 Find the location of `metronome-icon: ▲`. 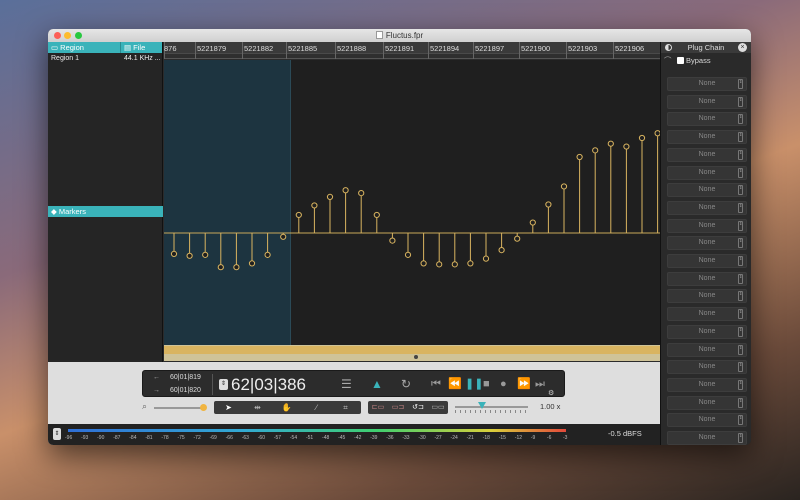

metronome-icon: ▲ is located at coordinates (377, 384).